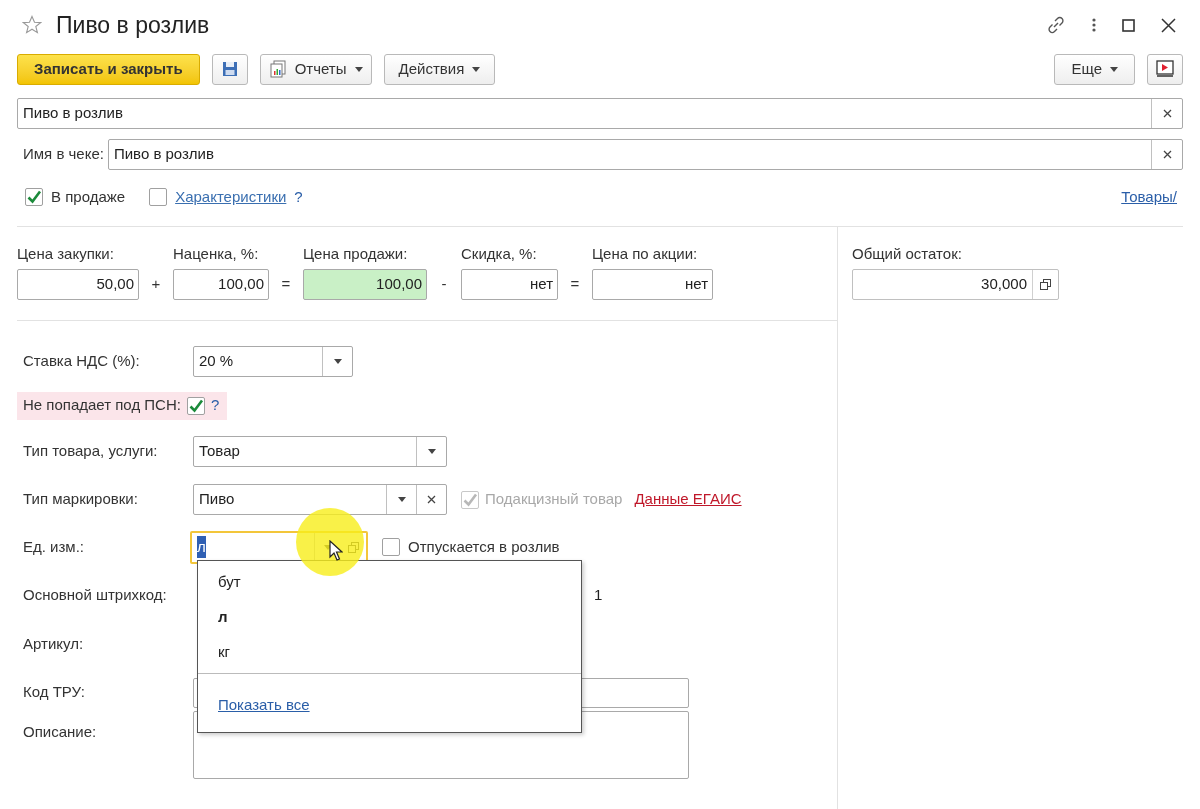  What do you see at coordinates (320, 451) in the screenshot?
I see `product-type-select: Товар` at bounding box center [320, 451].